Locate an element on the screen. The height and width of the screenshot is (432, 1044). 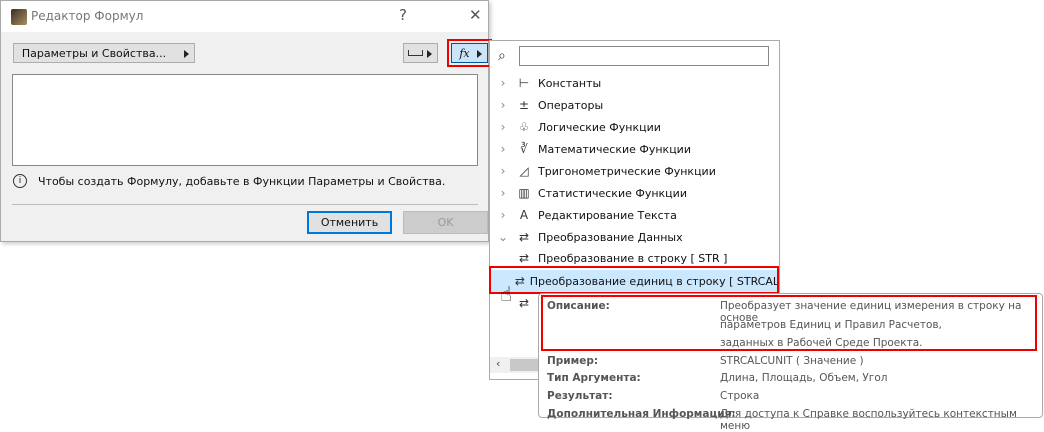
functions-button: fx is located at coordinates (469, 53).